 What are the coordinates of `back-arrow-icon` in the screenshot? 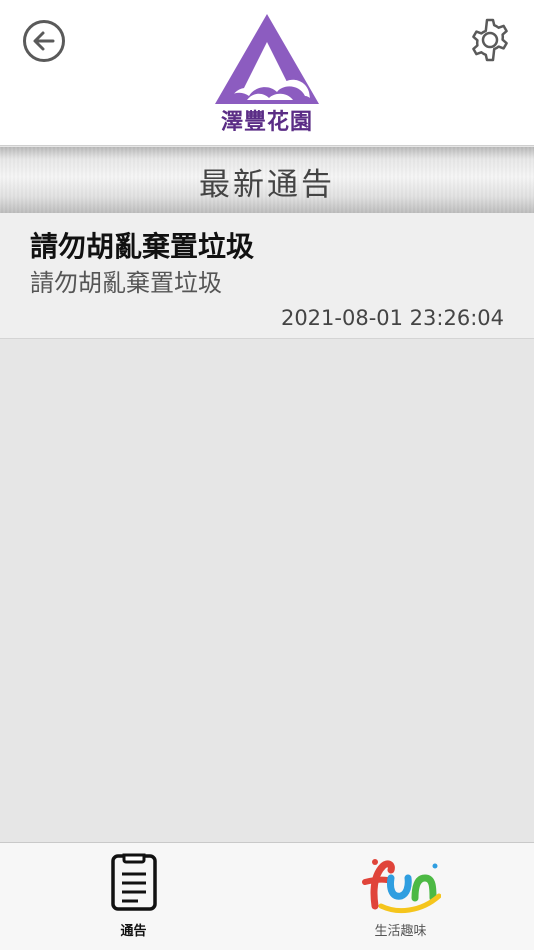 It's located at (44, 41).